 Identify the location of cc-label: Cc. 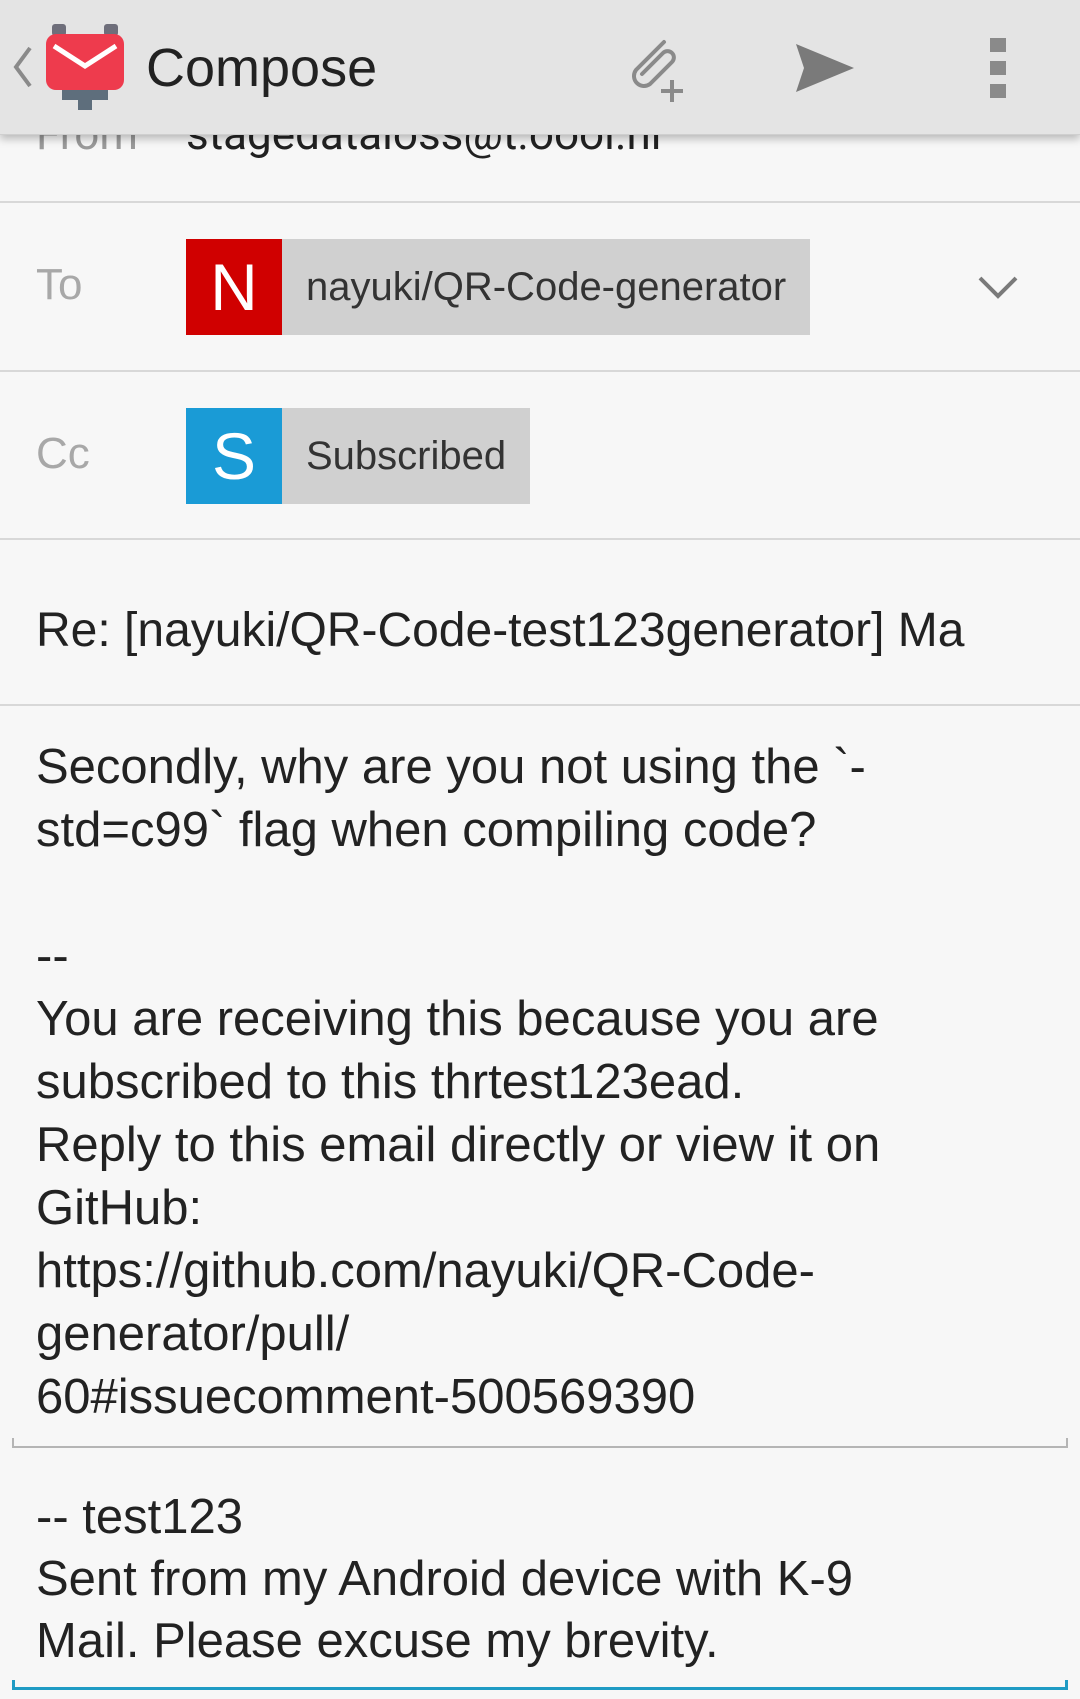
(63, 453).